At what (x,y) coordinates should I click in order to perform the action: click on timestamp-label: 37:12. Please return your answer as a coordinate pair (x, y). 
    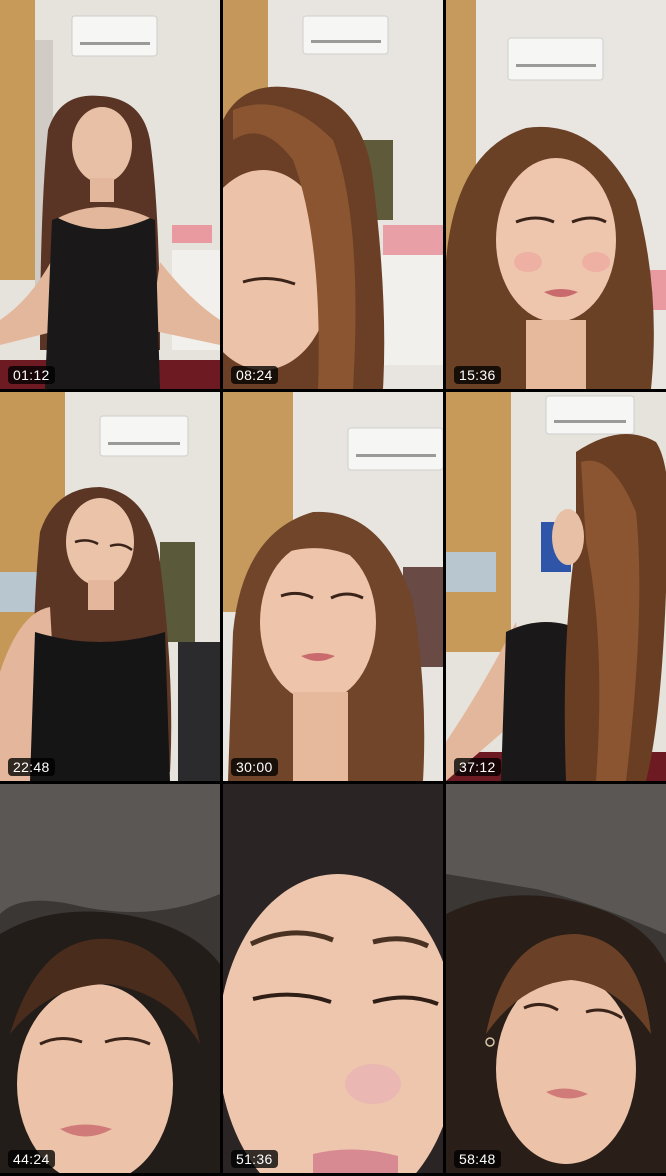
    Looking at the image, I should click on (477, 767).